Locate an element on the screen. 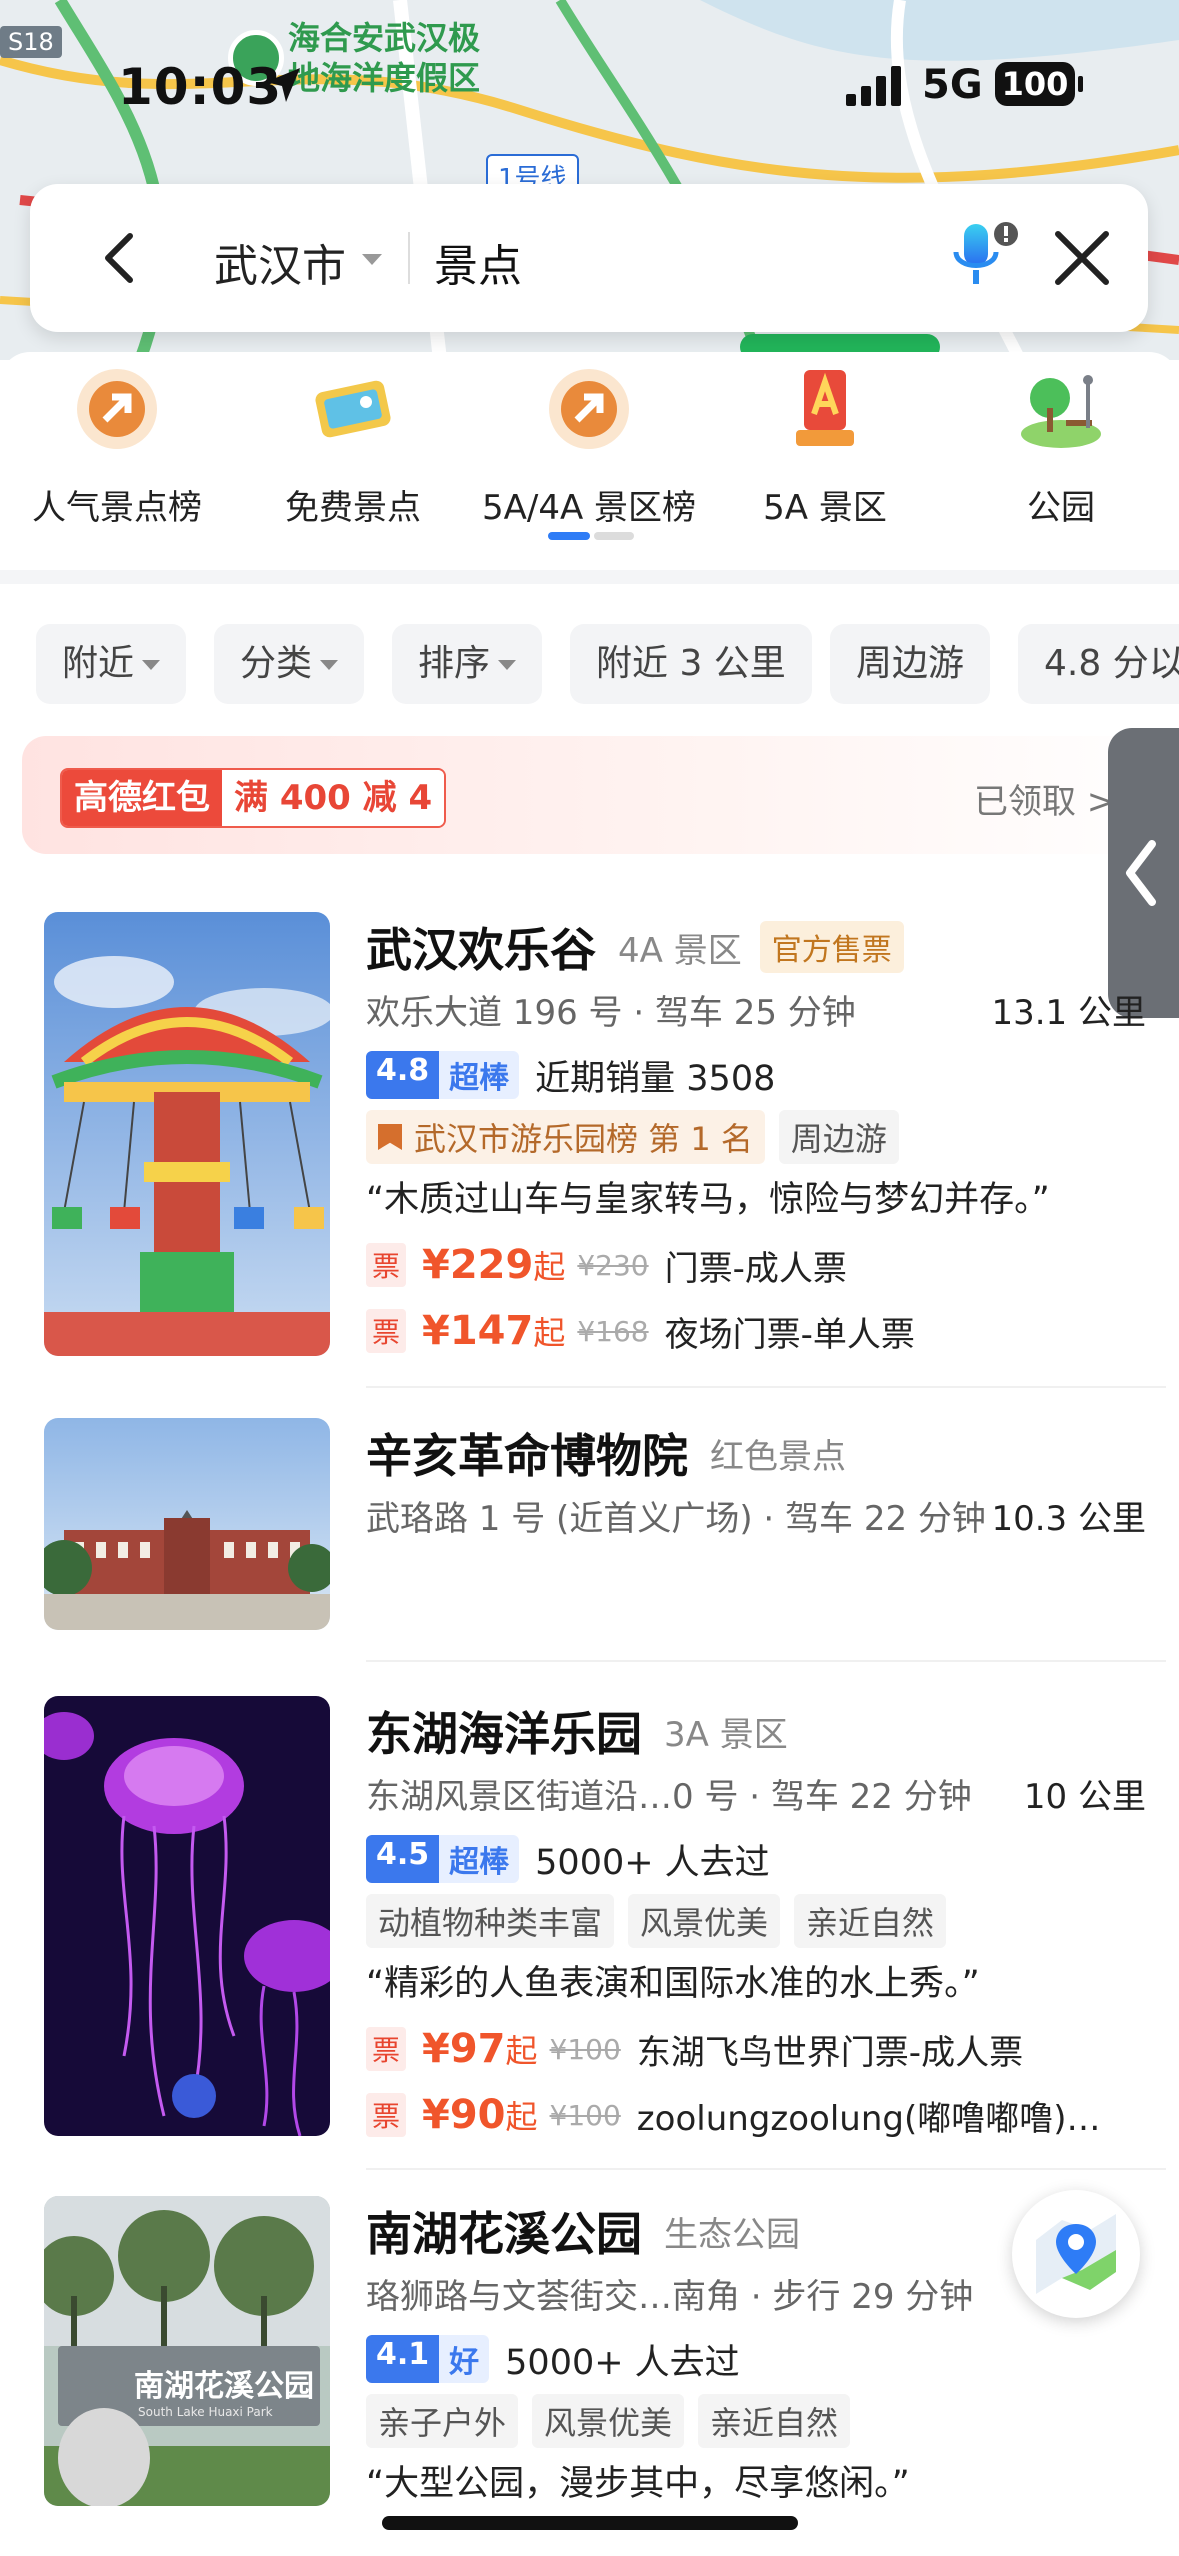  map-view-button is located at coordinates (1076, 2254).